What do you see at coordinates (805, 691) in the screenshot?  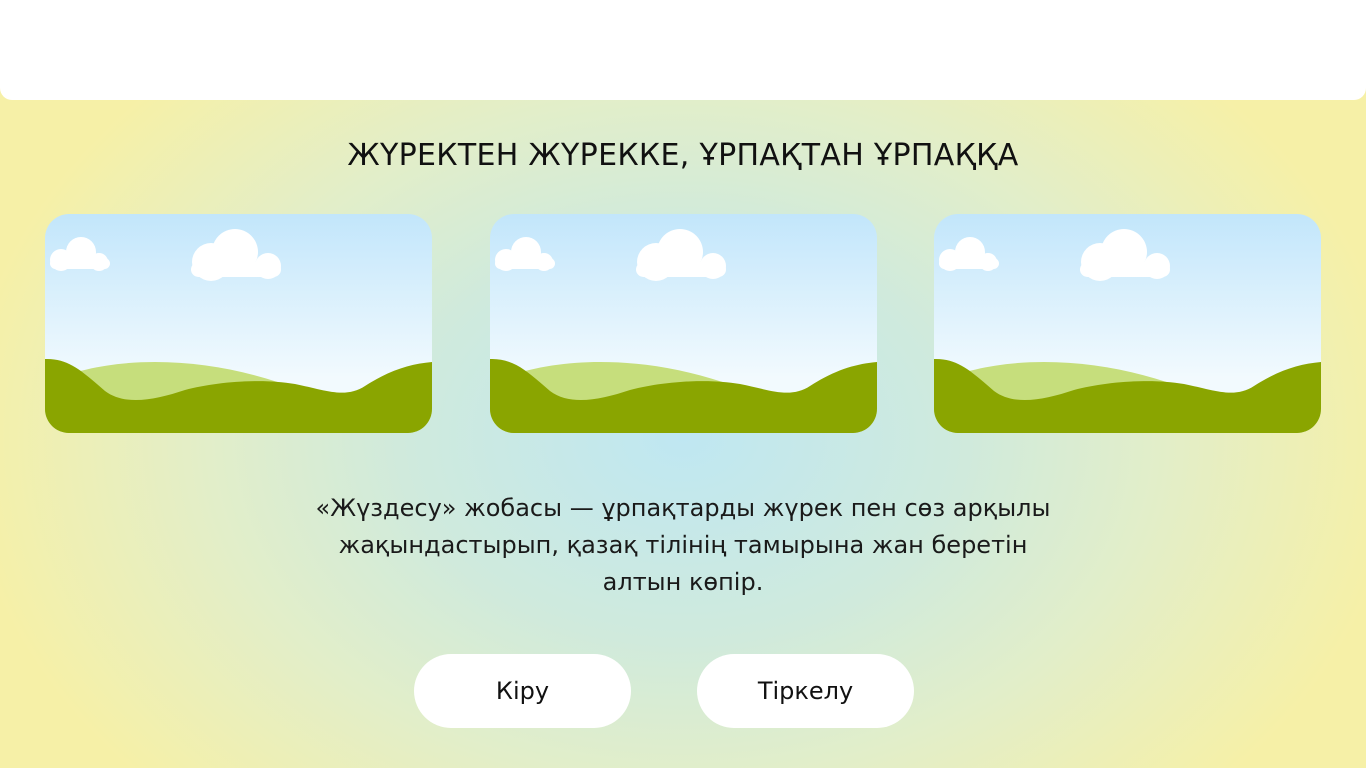 I see `register-button: Тіркелу` at bounding box center [805, 691].